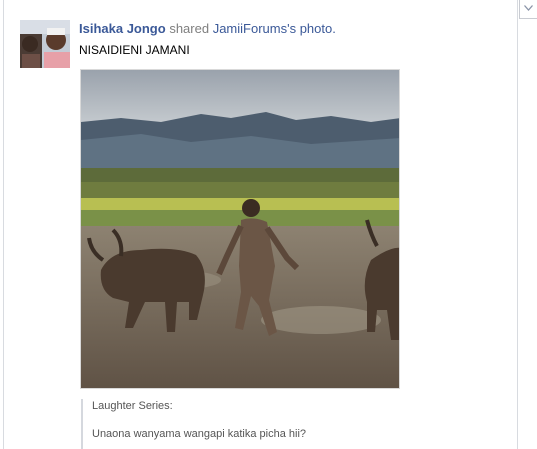 This screenshot has height=449, width=537. I want to click on shared-photo-link: JamiiForums's photo., so click(274, 28).